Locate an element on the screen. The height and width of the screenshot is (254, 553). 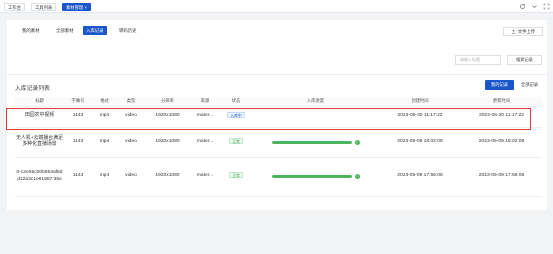
cell-updated: 2023-05-09 17:56:08 is located at coordinates (501, 177).